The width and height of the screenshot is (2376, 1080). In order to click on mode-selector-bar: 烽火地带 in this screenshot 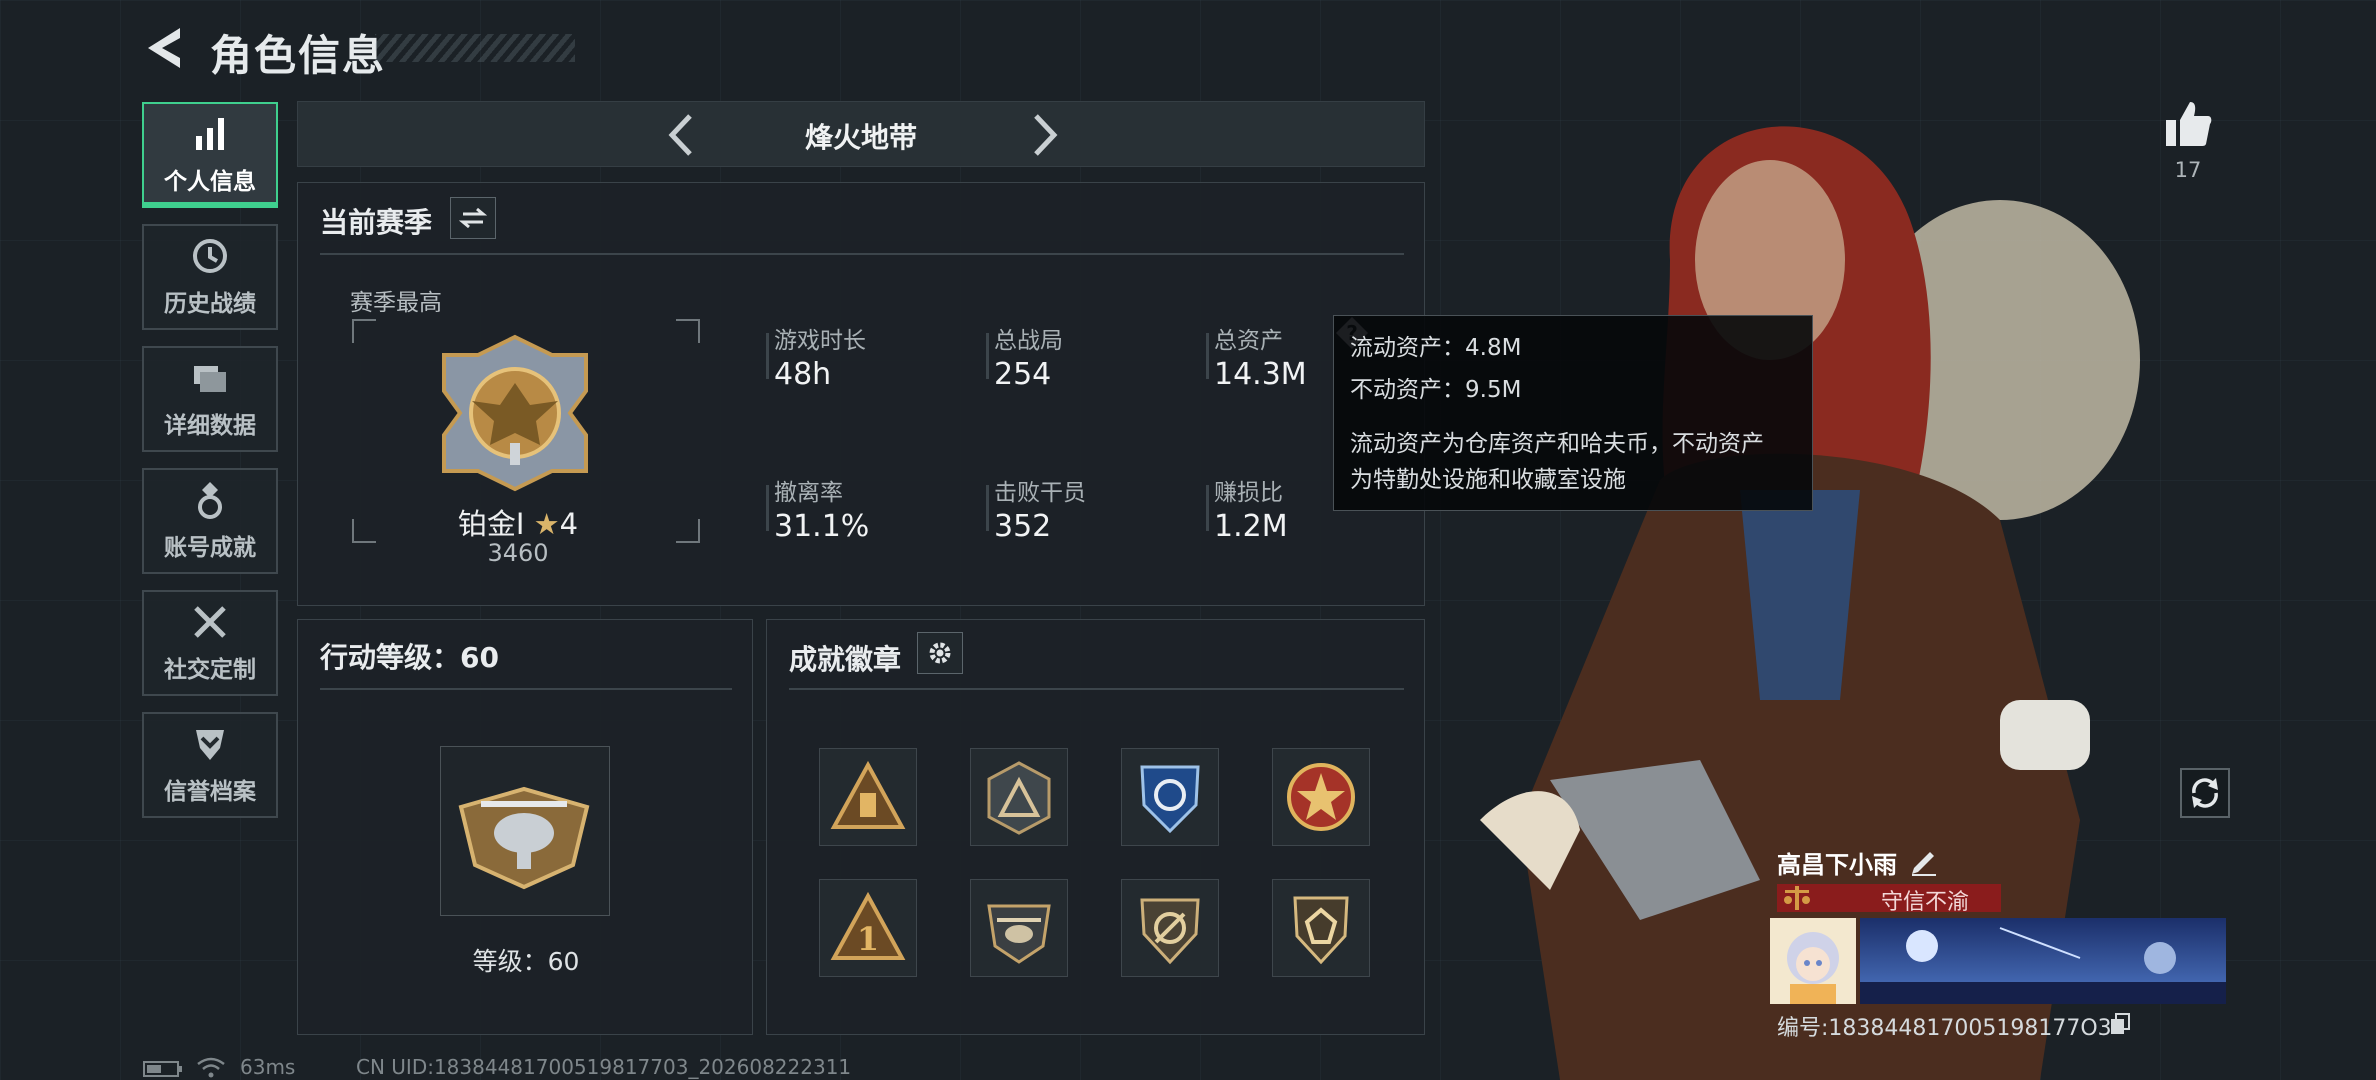, I will do `click(861, 134)`.